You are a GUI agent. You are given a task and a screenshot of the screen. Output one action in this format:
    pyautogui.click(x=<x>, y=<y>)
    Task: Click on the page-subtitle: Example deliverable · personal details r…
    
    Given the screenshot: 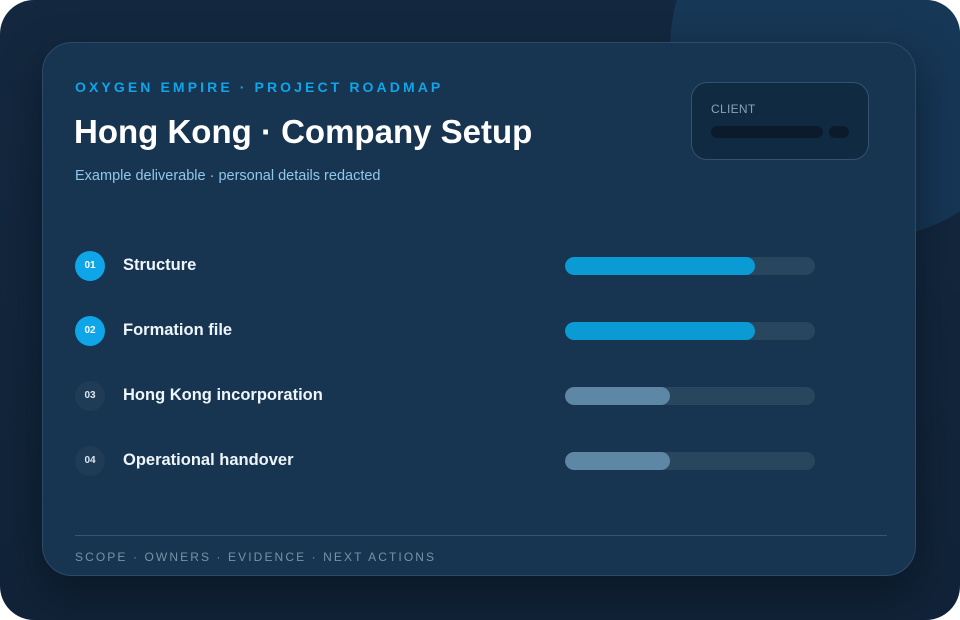 What is the action you would take?
    pyautogui.click(x=228, y=176)
    